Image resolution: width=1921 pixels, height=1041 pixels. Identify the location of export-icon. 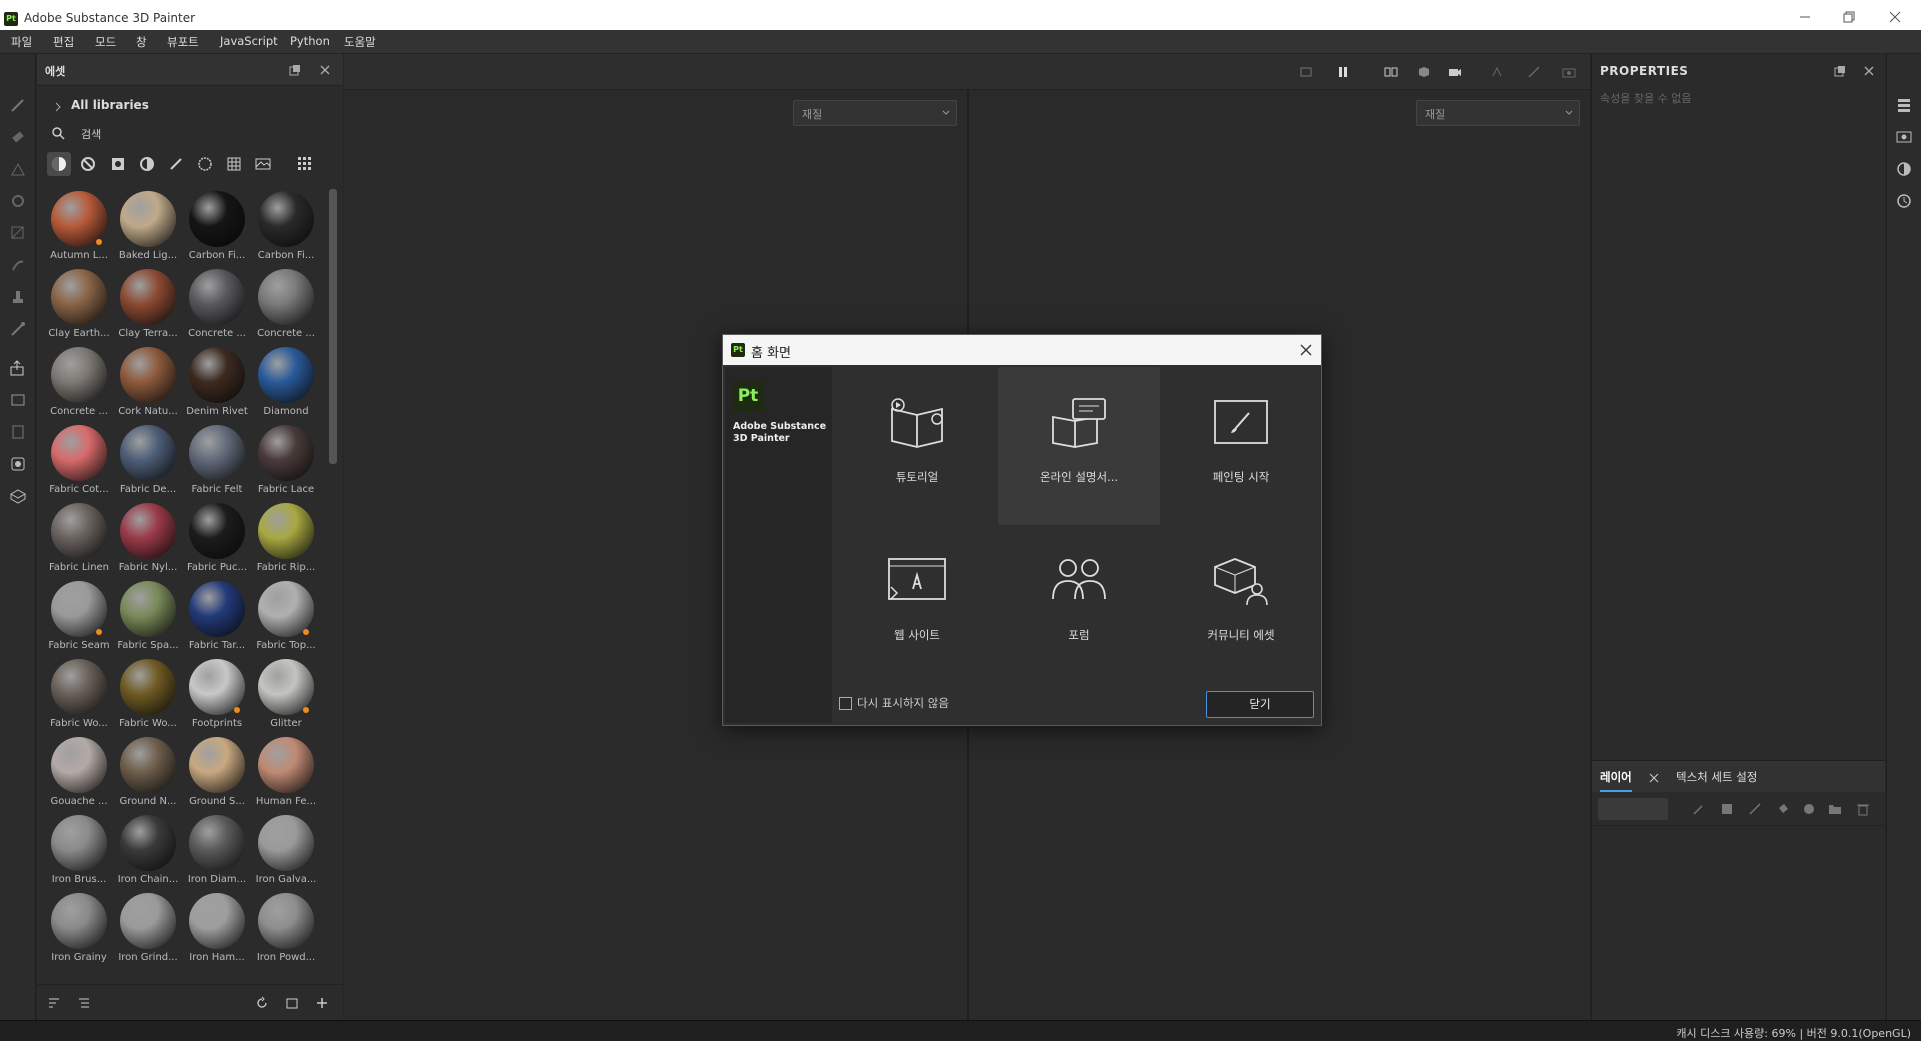
(18, 368).